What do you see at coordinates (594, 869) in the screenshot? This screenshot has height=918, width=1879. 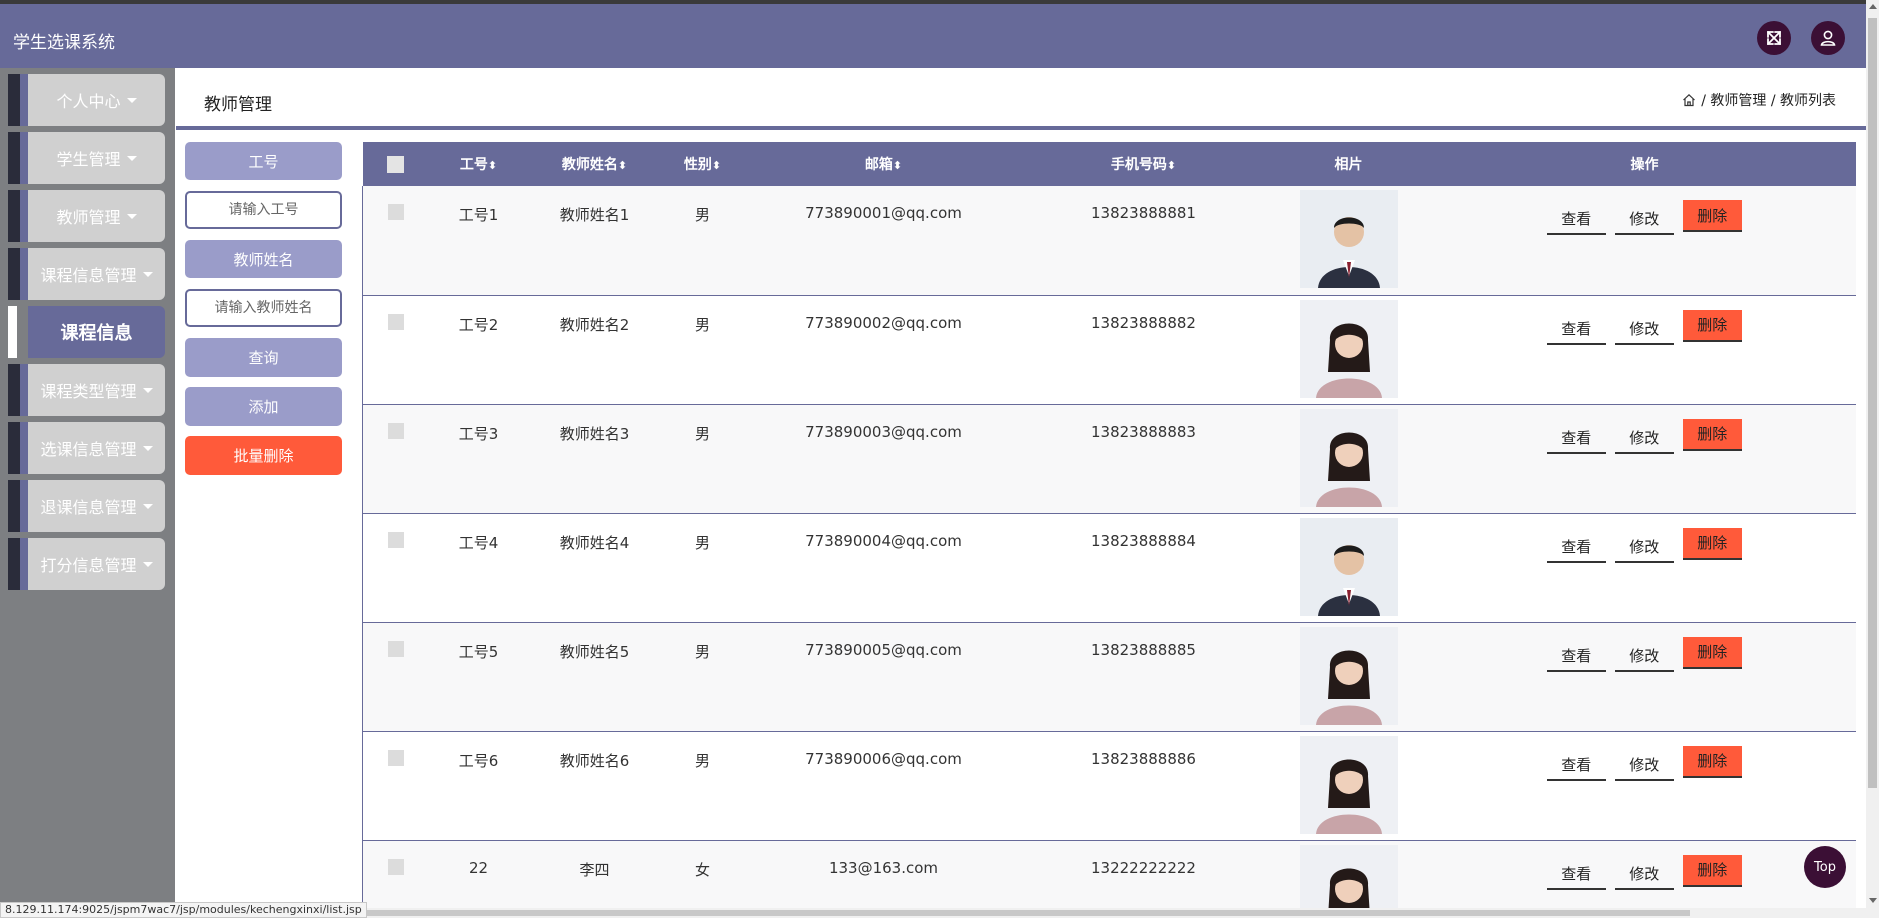 I see `name-cell: 李四` at bounding box center [594, 869].